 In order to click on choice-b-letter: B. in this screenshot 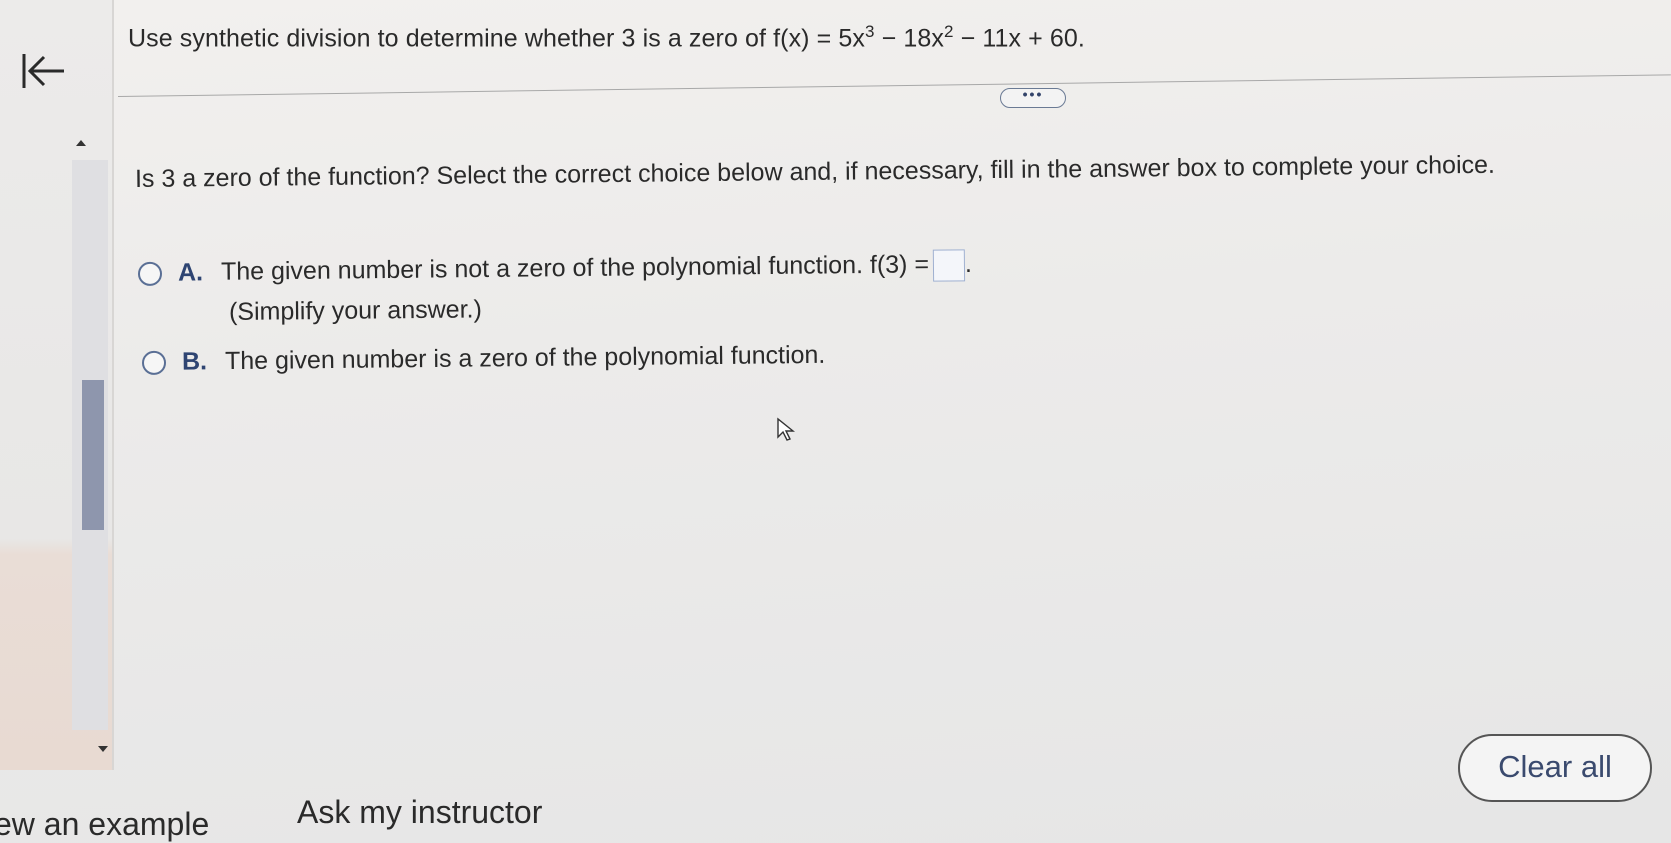, I will do `click(194, 361)`.